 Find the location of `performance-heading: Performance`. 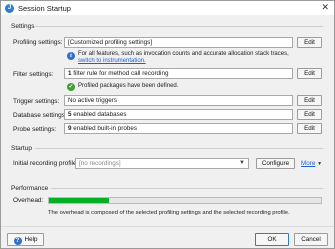

performance-heading: Performance is located at coordinates (30, 188).